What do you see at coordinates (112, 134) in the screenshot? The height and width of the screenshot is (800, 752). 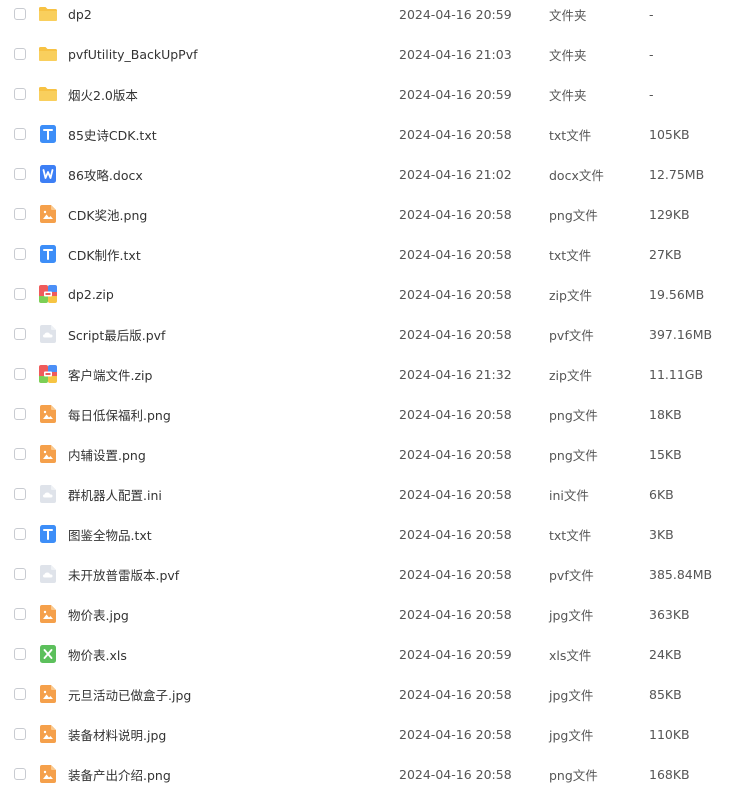 I see `file-name: 85史诗CDK.txt` at bounding box center [112, 134].